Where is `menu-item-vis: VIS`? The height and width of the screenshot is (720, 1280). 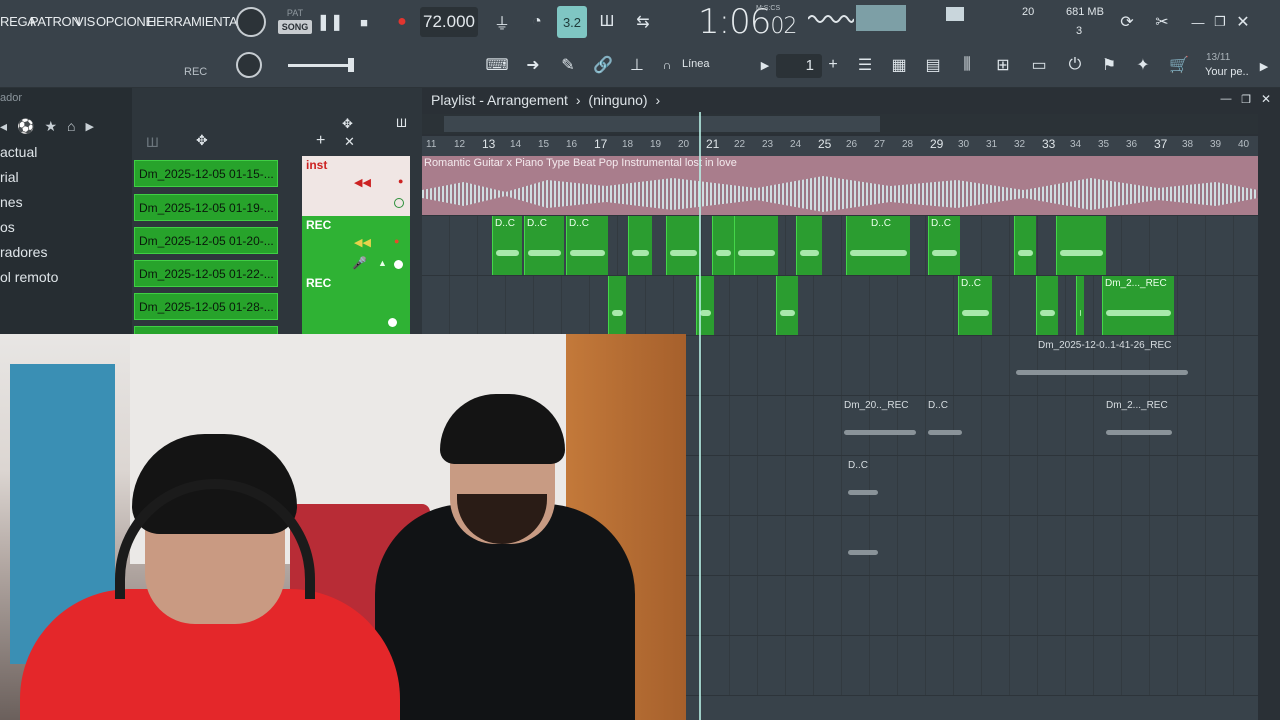
menu-item-vis: VIS is located at coordinates (85, 21).